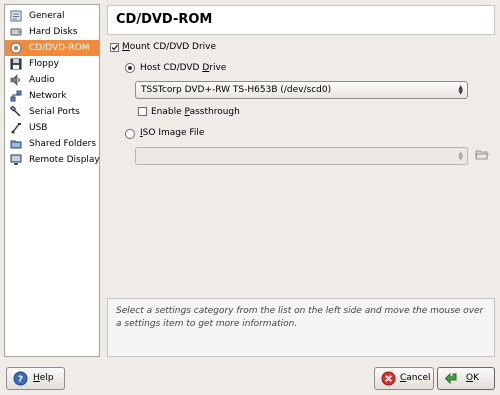  What do you see at coordinates (16, 16) in the screenshot?
I see `general-icon` at bounding box center [16, 16].